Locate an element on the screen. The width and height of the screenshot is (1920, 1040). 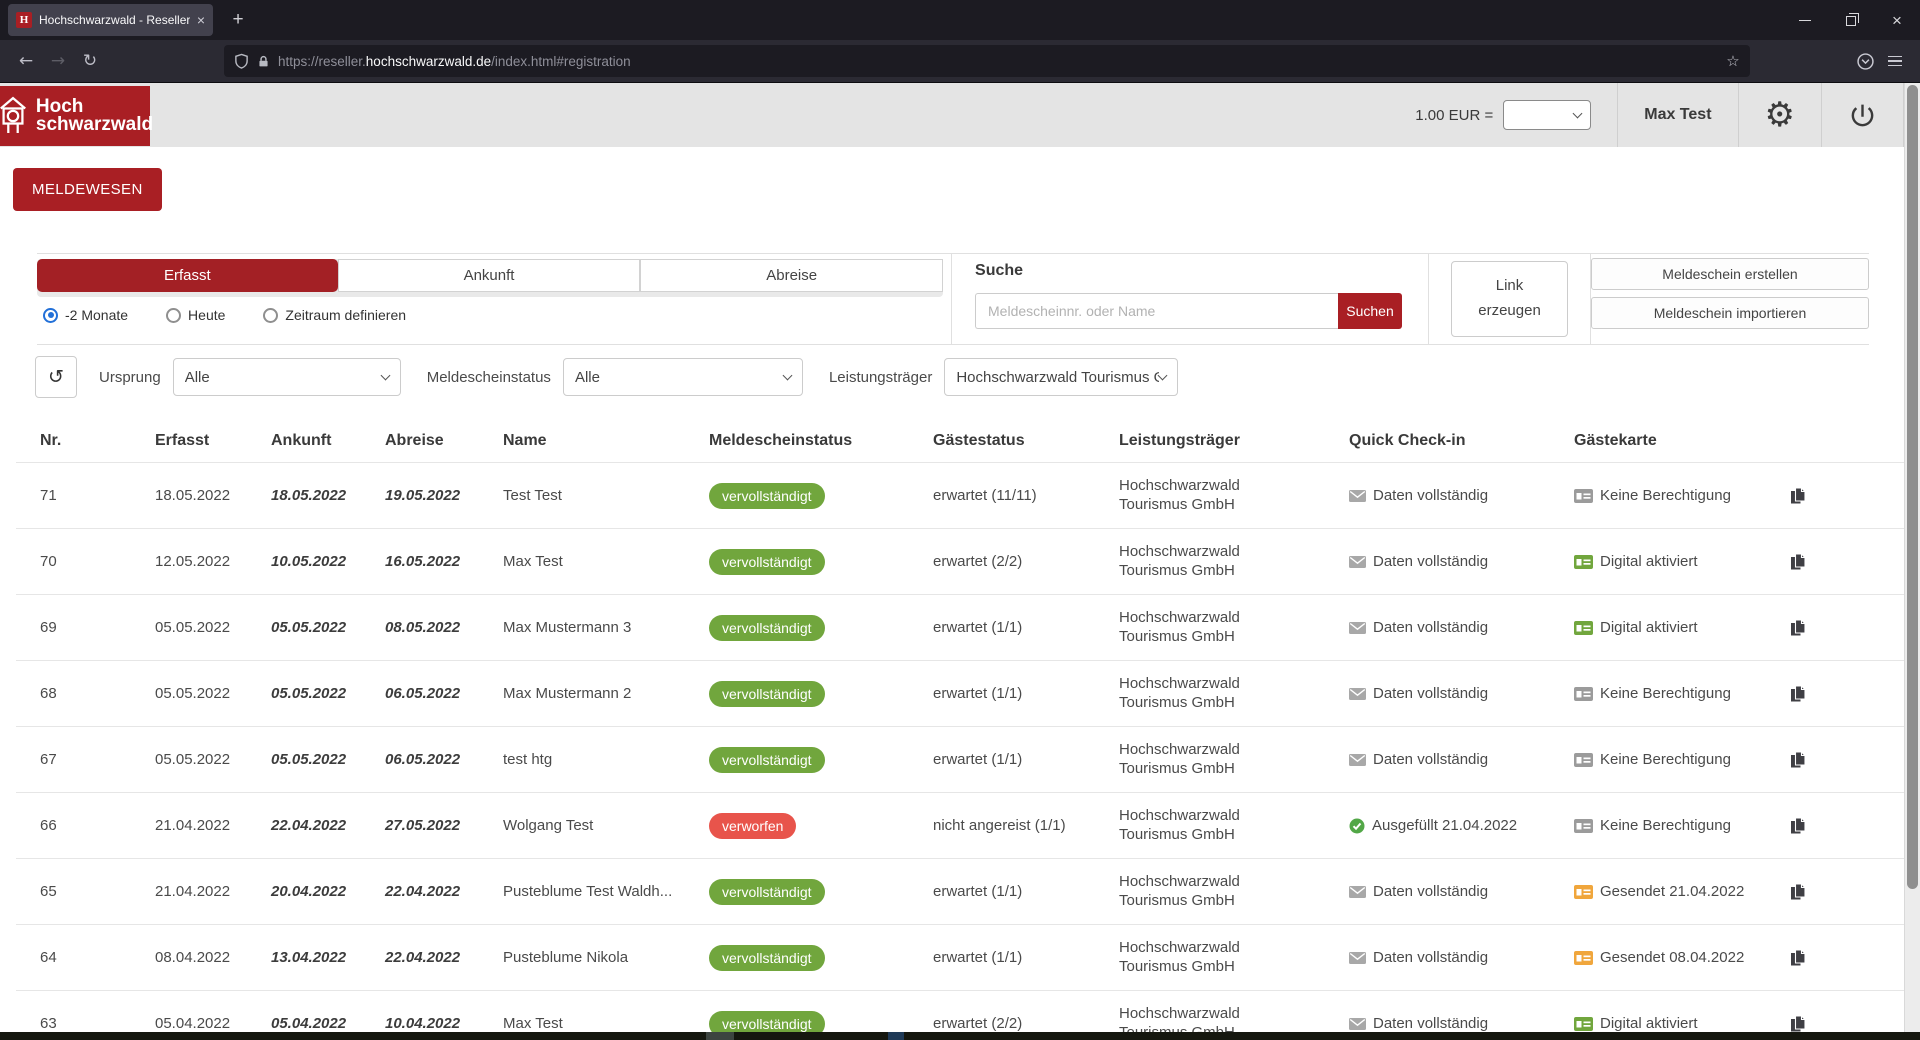
search-input is located at coordinates (1157, 311).